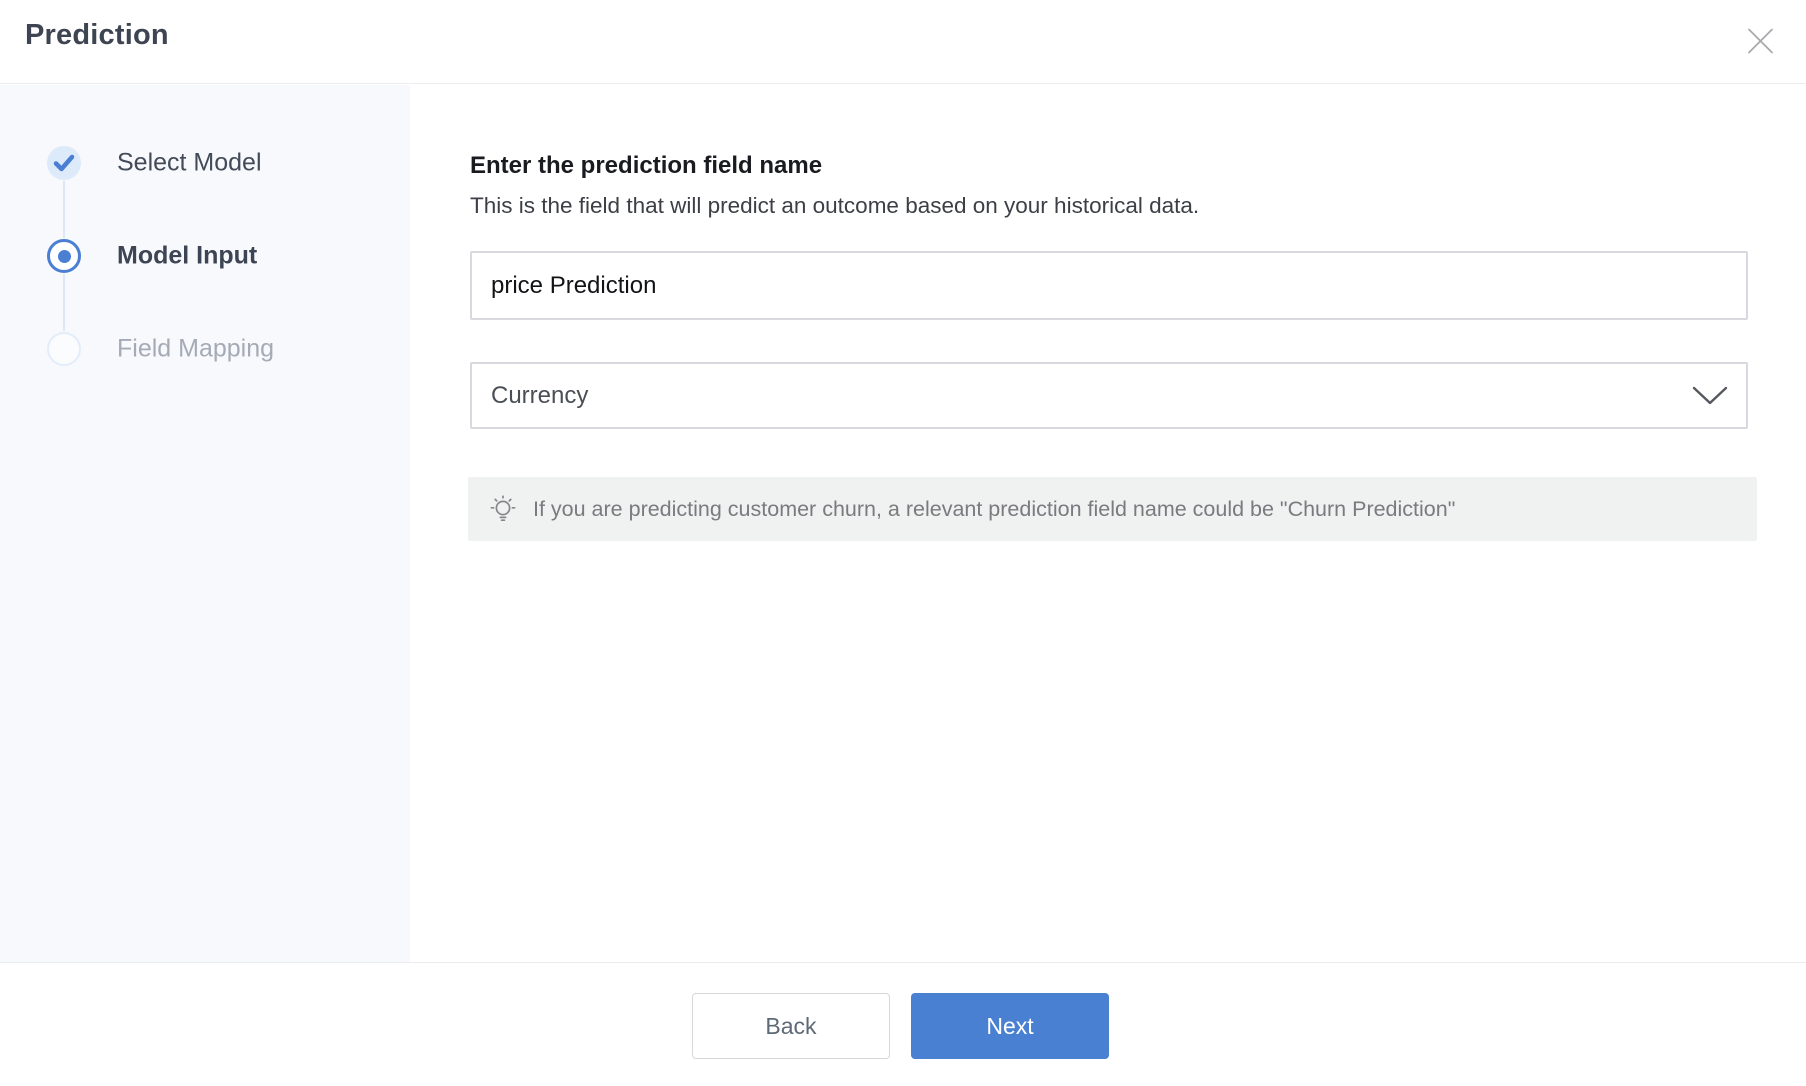 The image size is (1806, 1086). Describe the element at coordinates (1109, 285) in the screenshot. I see `prediction-field-name-input` at that location.